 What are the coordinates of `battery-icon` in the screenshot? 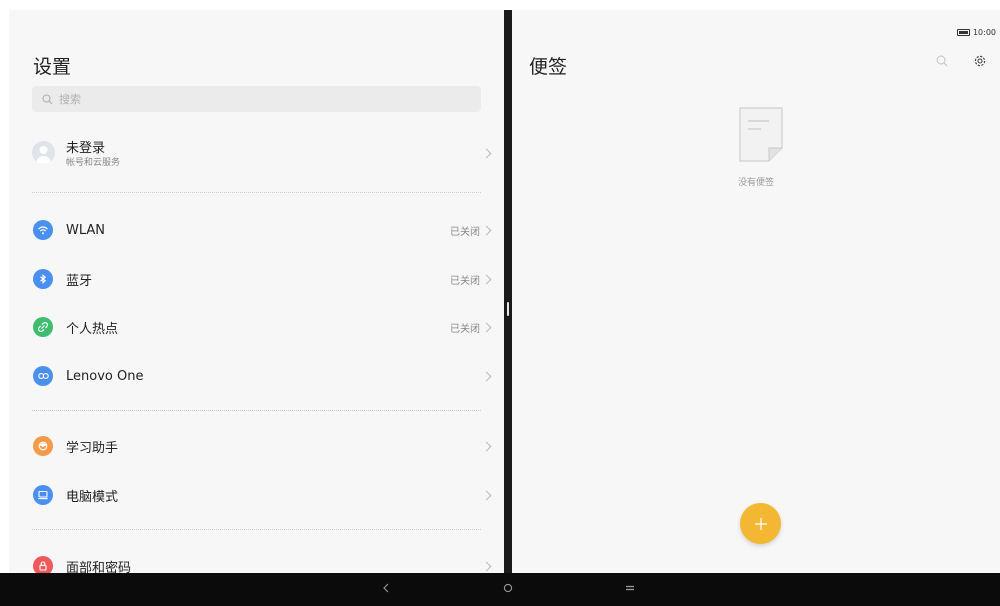 It's located at (963, 32).